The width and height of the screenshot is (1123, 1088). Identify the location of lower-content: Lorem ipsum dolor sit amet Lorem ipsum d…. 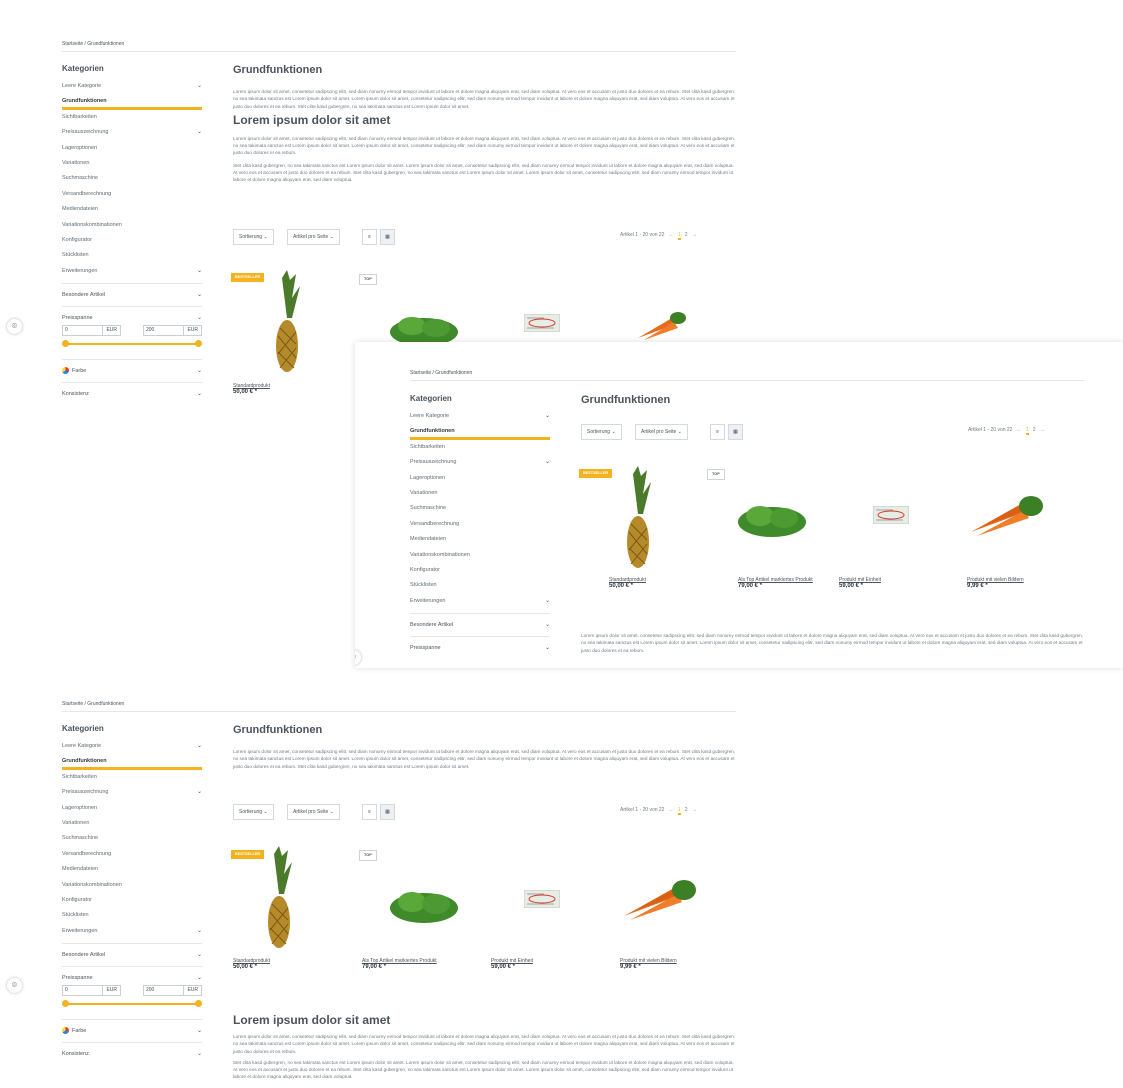
(484, 1047).